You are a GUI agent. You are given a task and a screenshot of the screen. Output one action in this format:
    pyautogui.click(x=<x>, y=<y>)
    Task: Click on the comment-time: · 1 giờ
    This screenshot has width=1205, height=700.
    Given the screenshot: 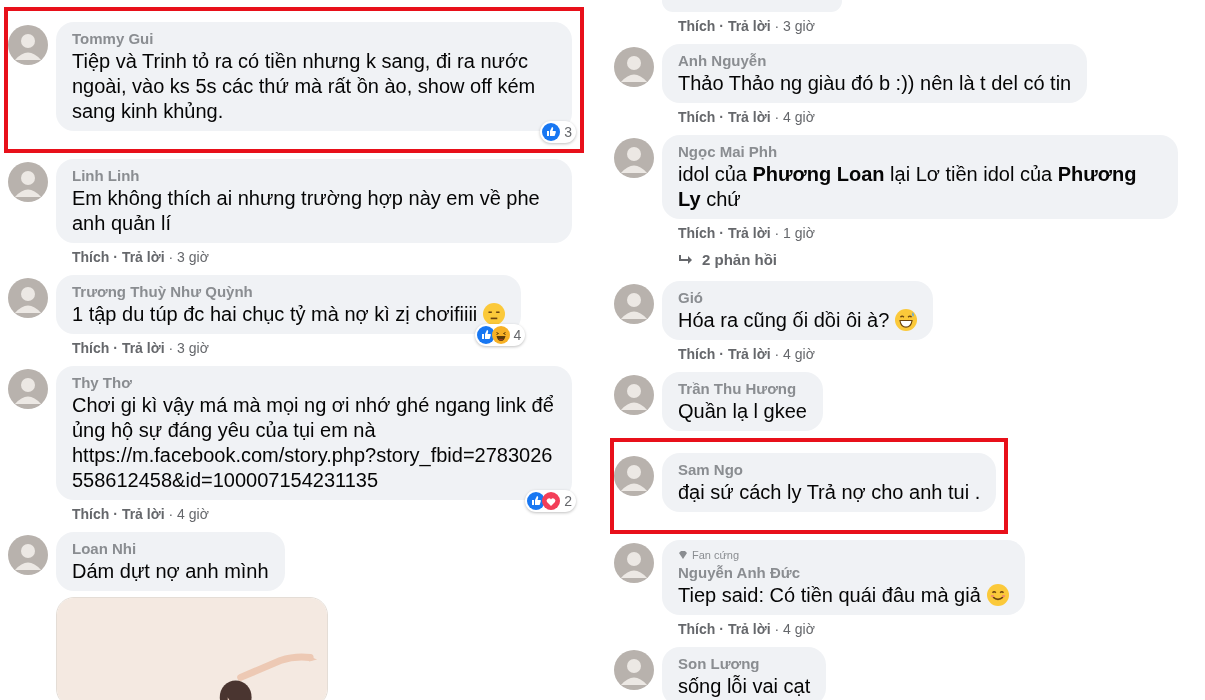 What is the action you would take?
    pyautogui.click(x=794, y=233)
    